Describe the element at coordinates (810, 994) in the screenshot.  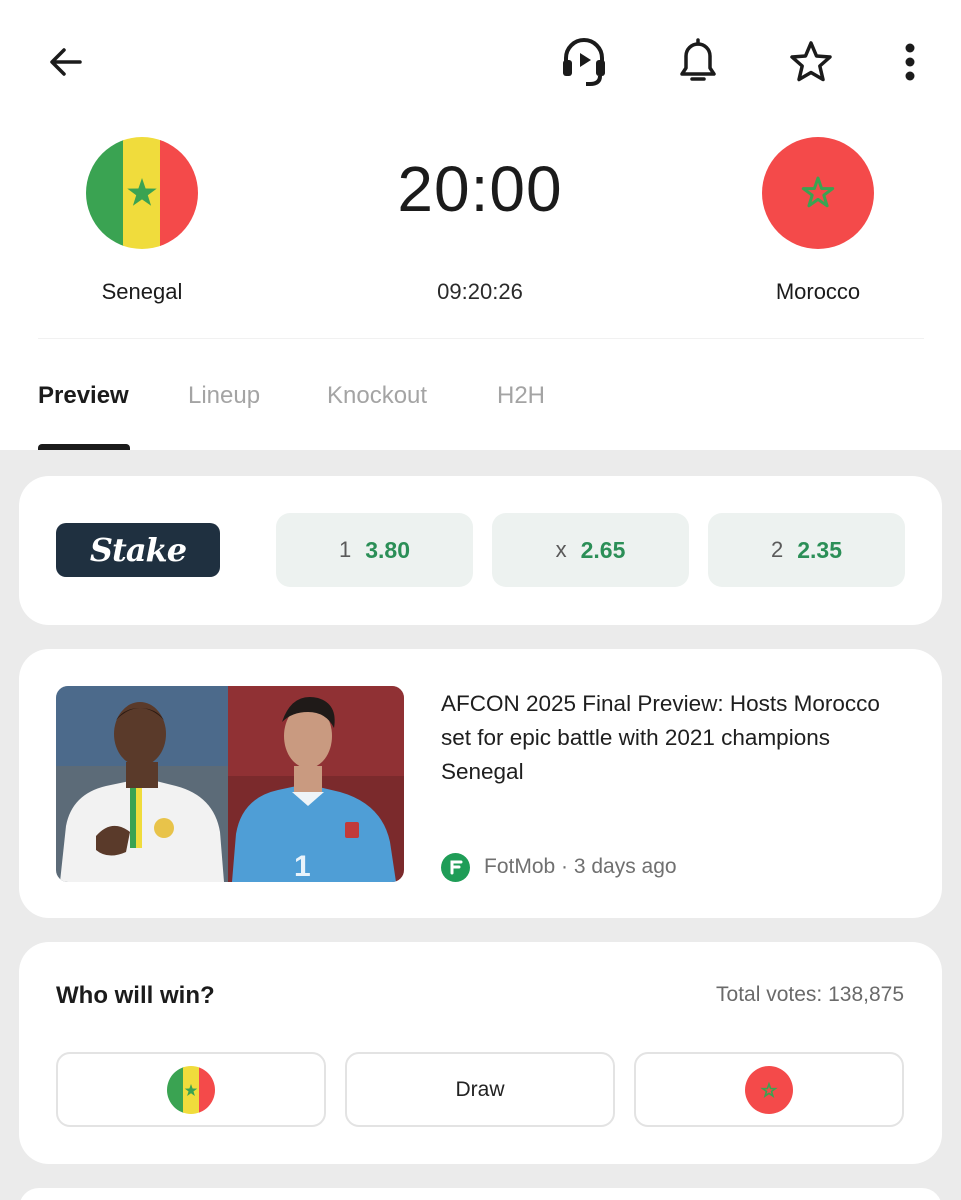
I see `poll-total-votes: Total votes: 138,875` at that location.